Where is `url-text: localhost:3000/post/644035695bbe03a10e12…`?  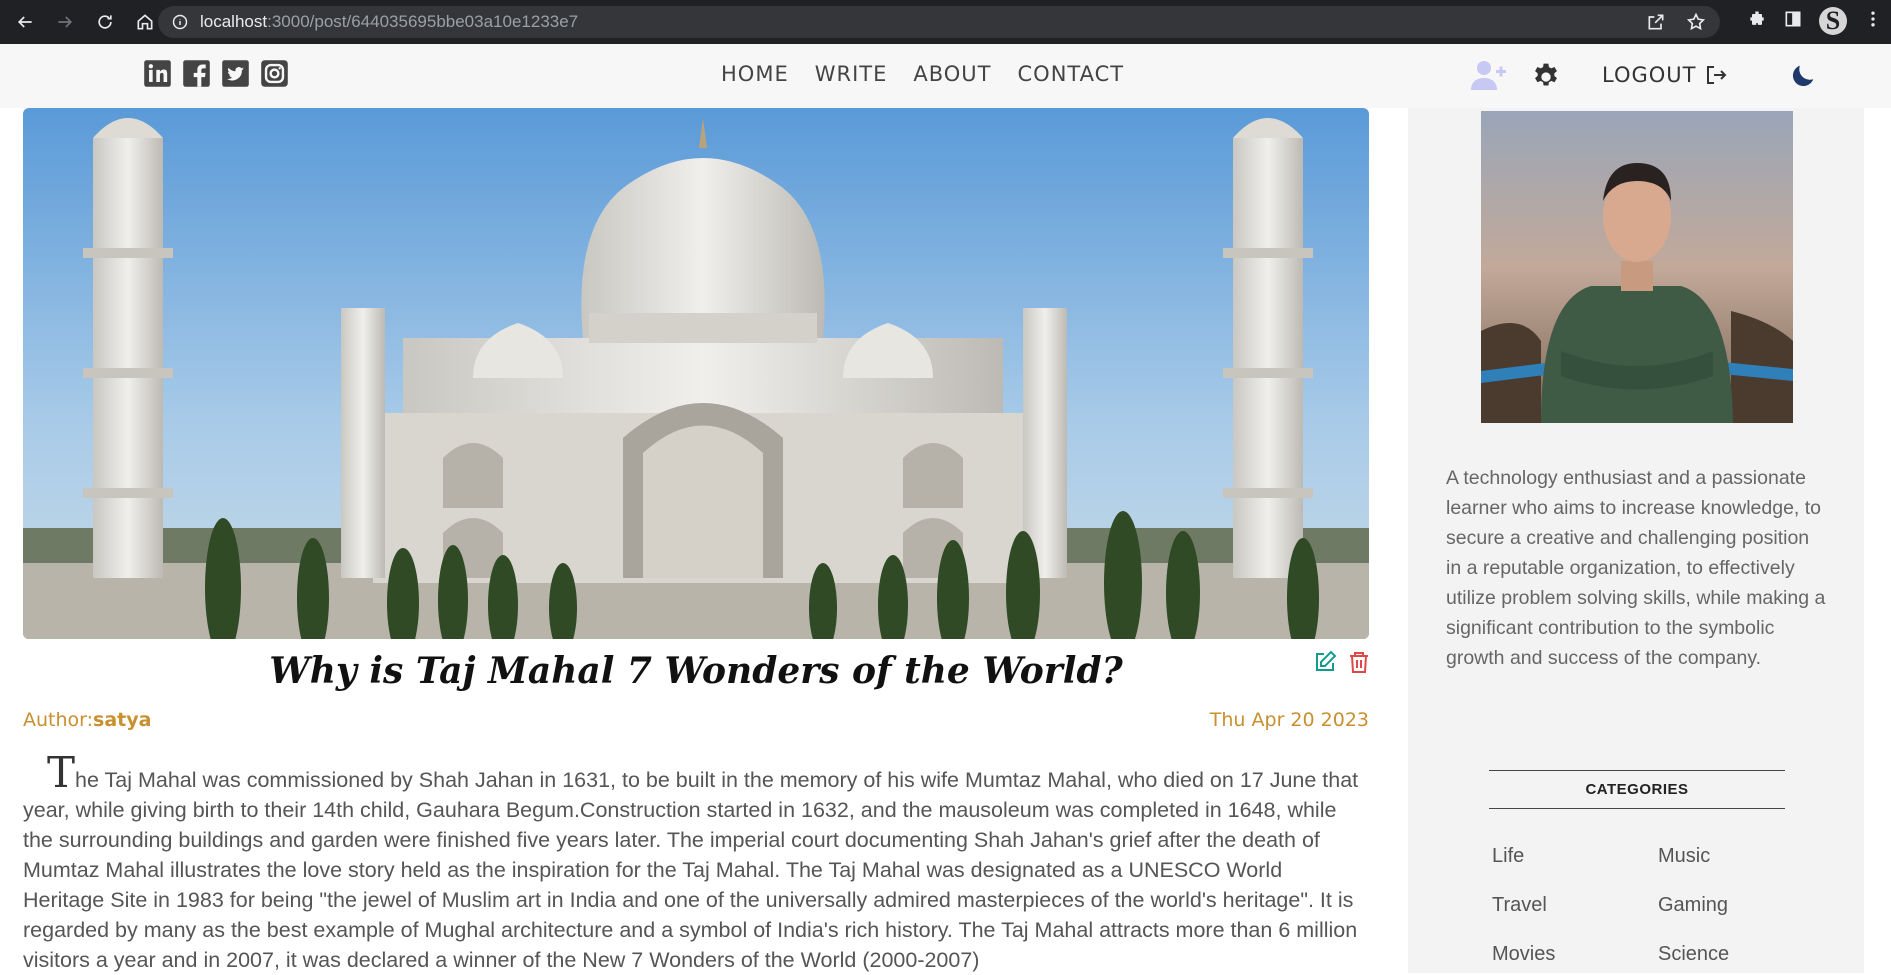
url-text: localhost:3000/post/644035695bbe03a10e12… is located at coordinates (389, 21).